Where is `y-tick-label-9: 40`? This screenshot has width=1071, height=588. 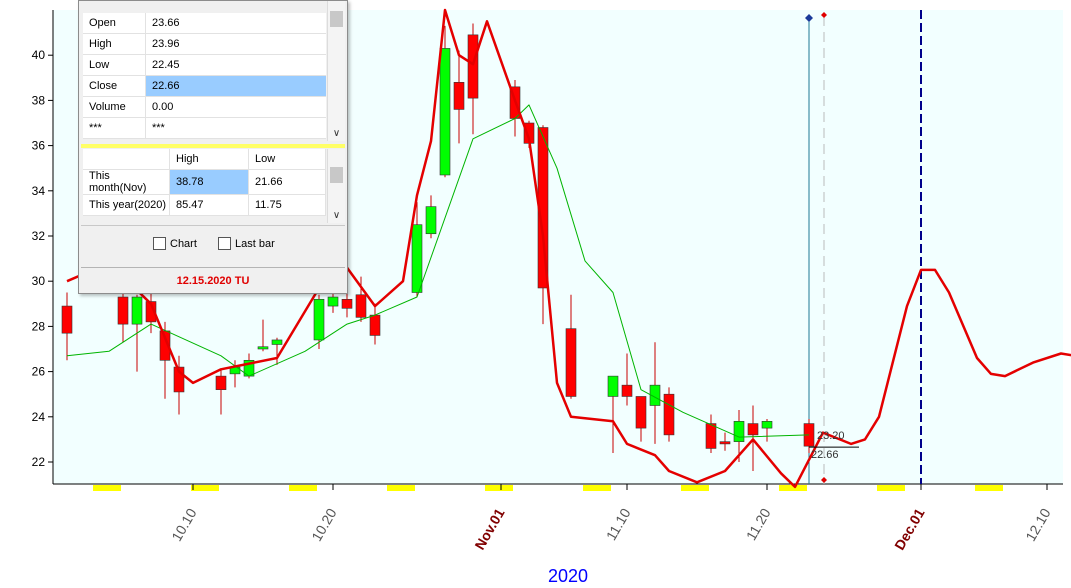 y-tick-label-9: 40 is located at coordinates (39, 55).